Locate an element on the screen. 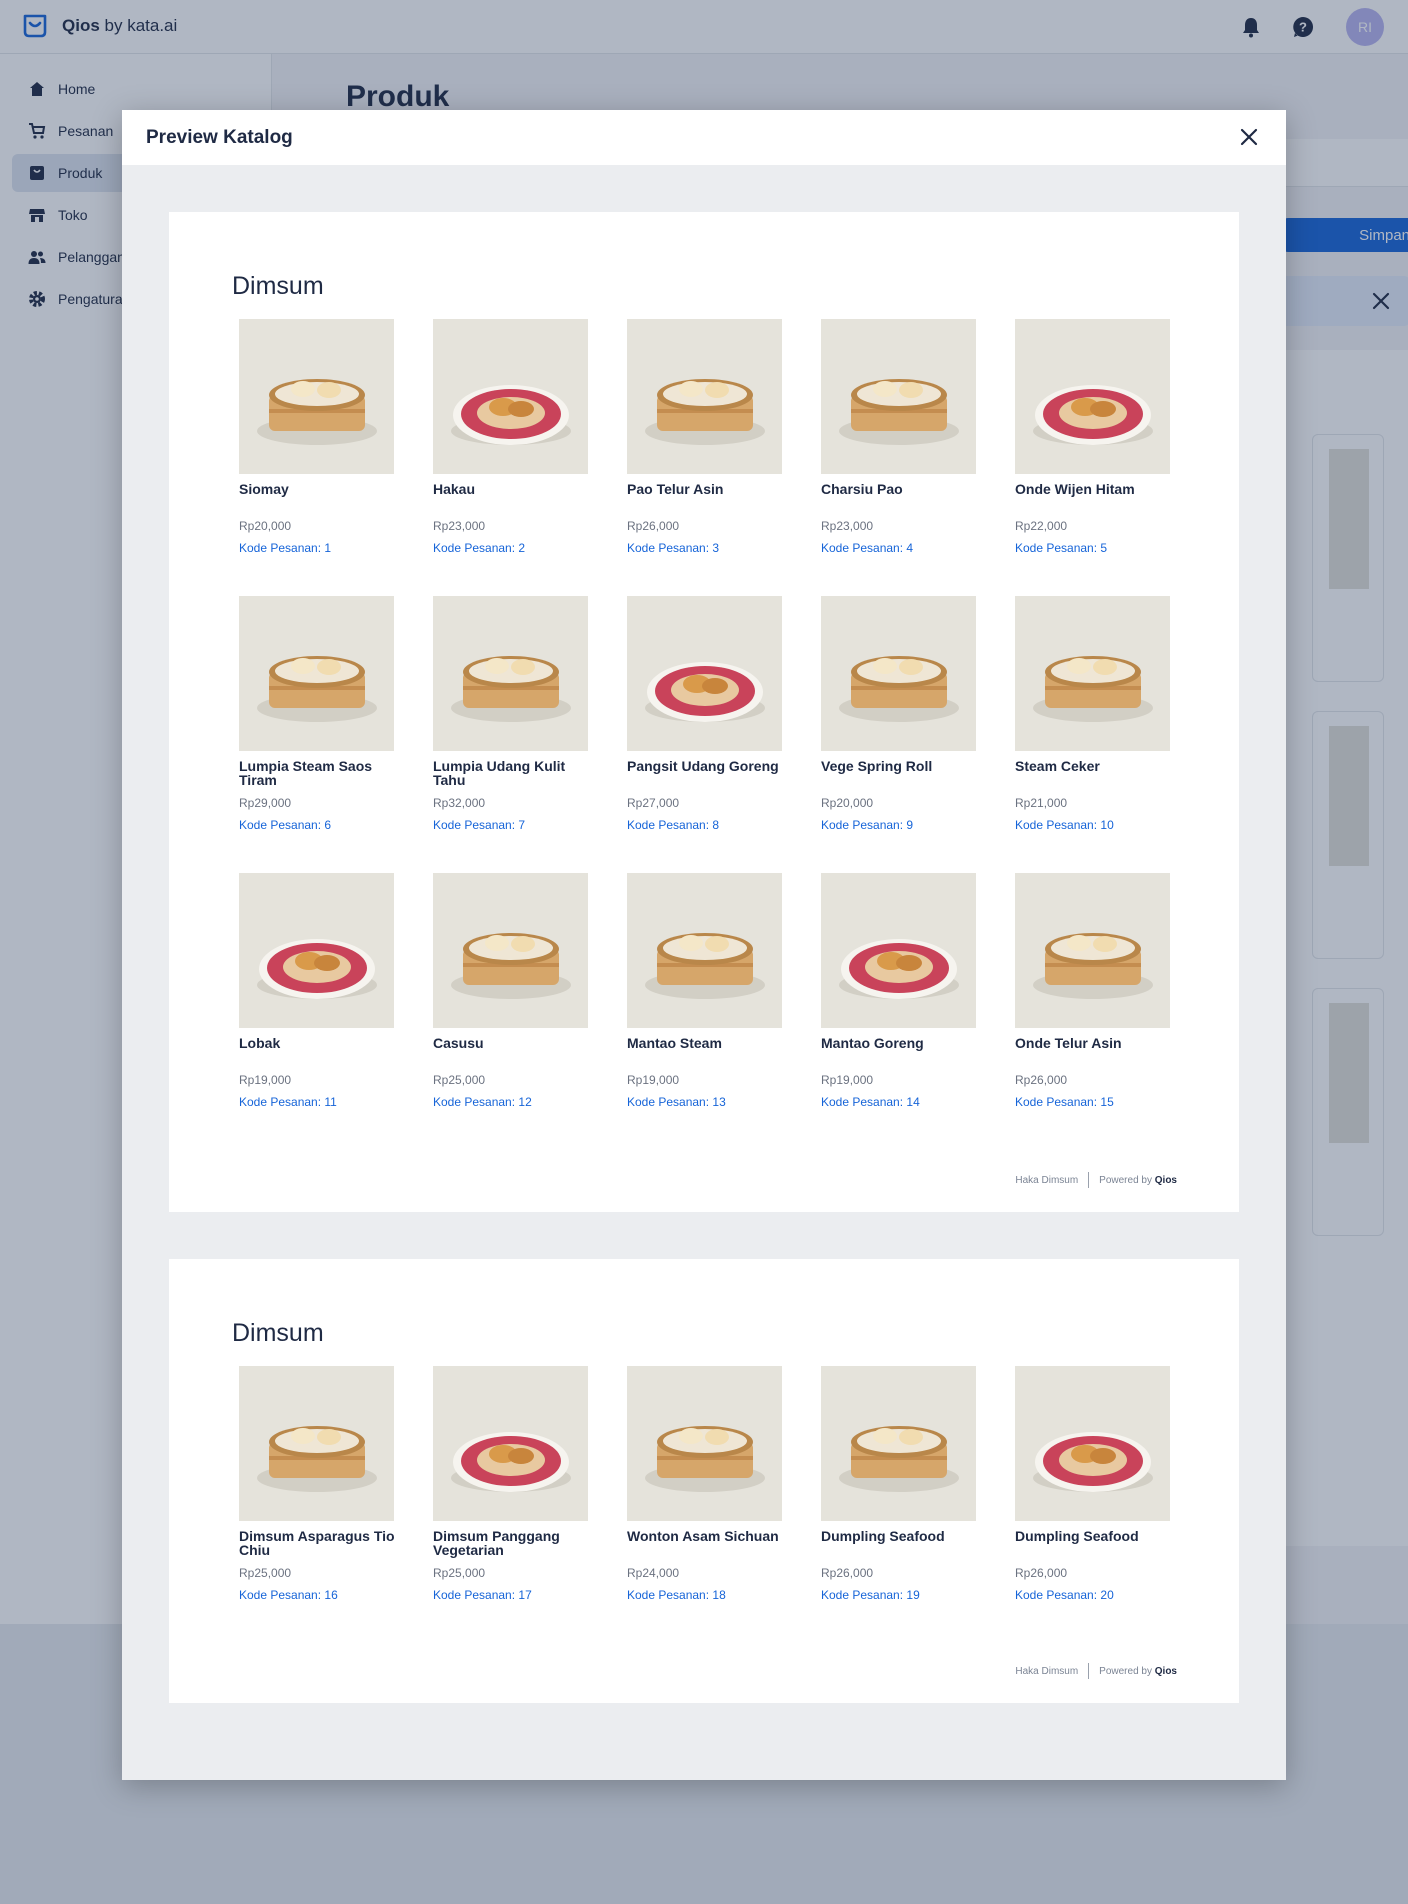 The image size is (1408, 1904). product-name: Dimsum Asparagus Tio Chiu is located at coordinates (317, 1543).